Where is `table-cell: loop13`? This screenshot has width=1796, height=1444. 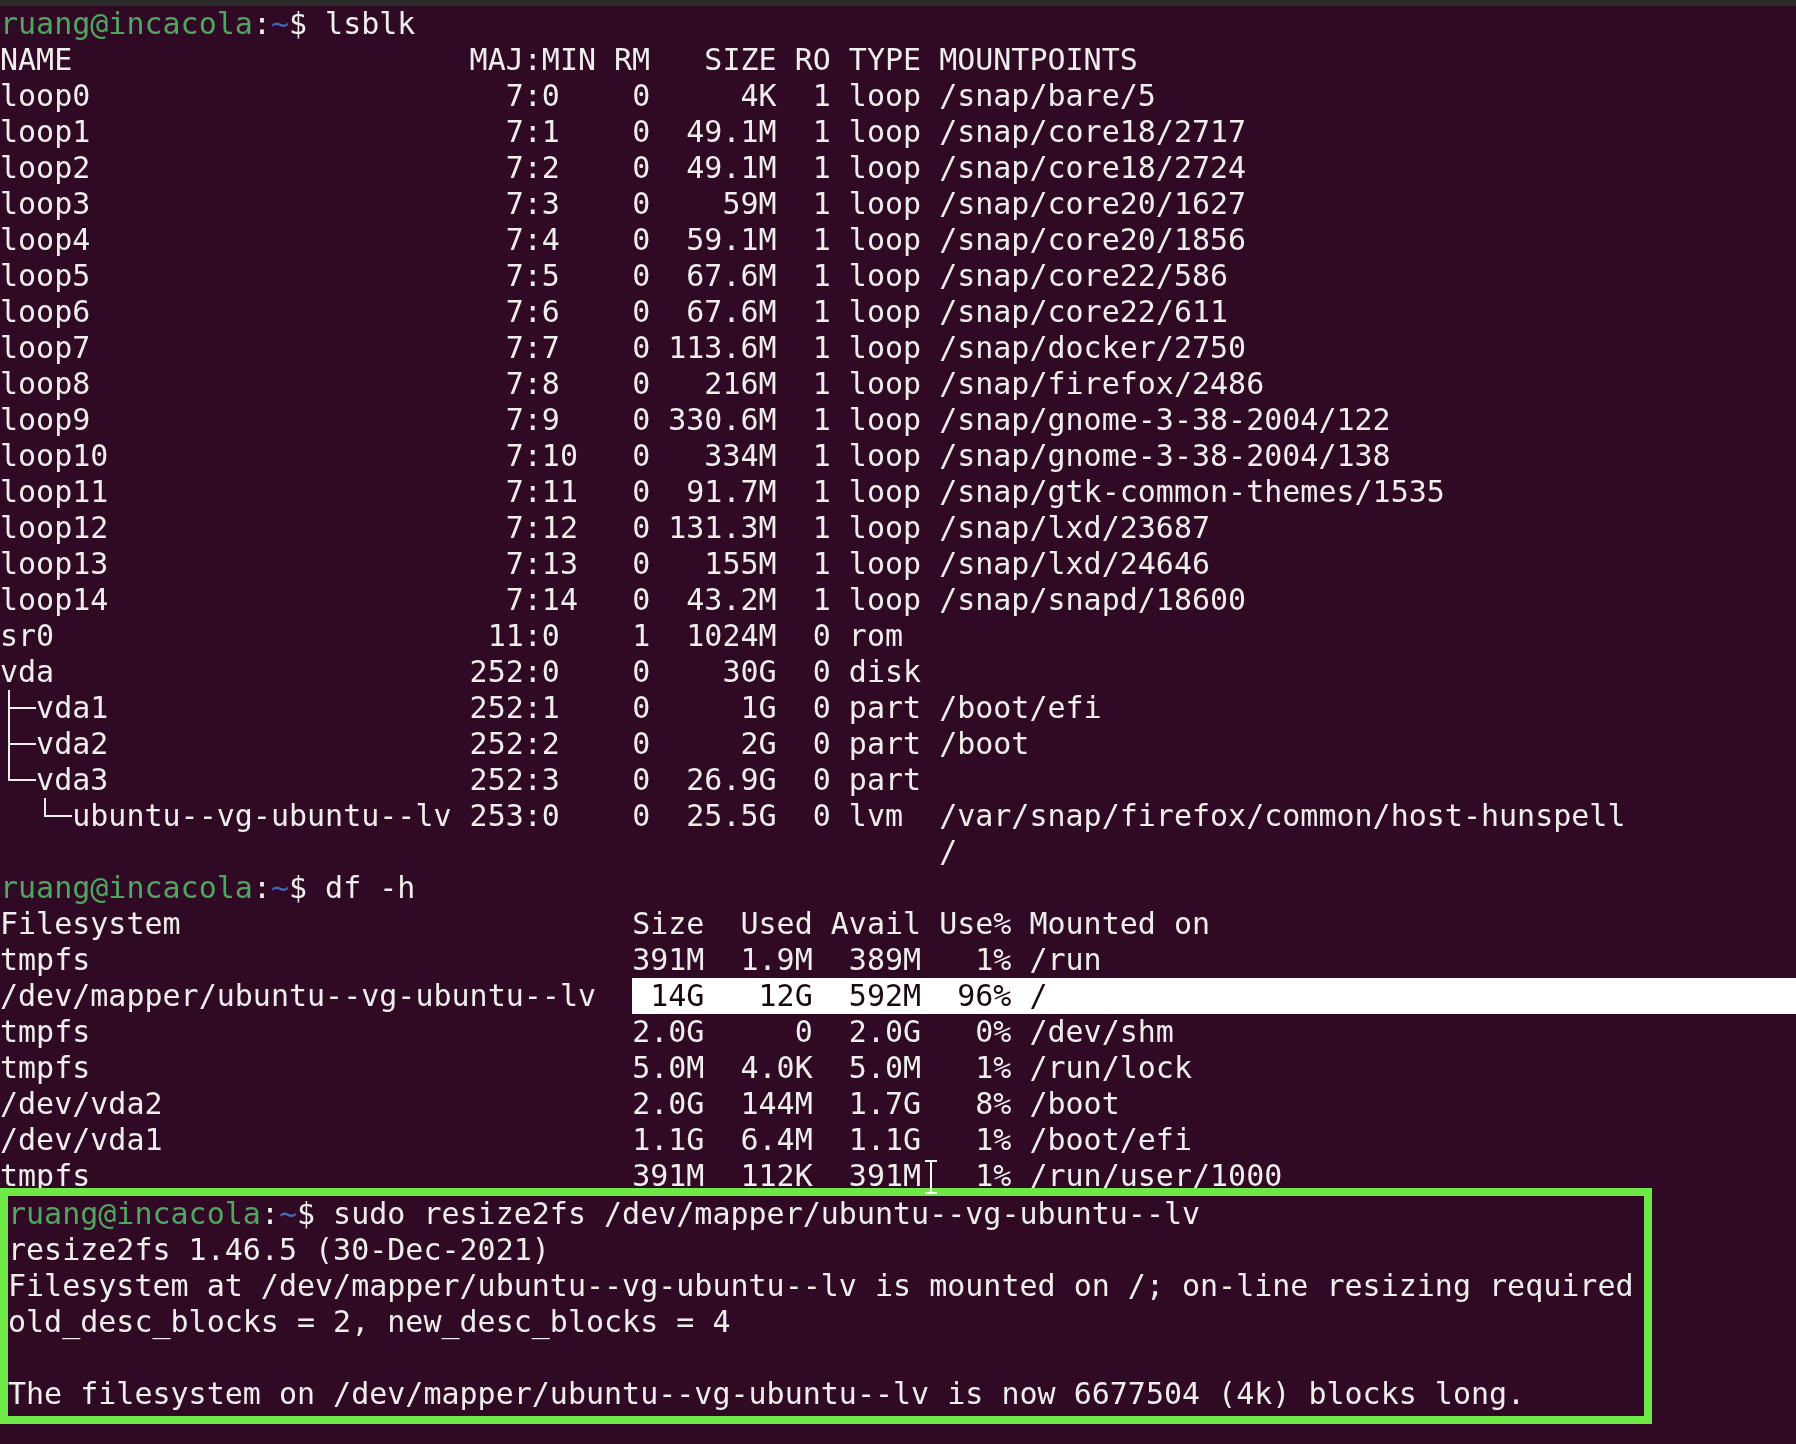 table-cell: loop13 is located at coordinates (54, 564).